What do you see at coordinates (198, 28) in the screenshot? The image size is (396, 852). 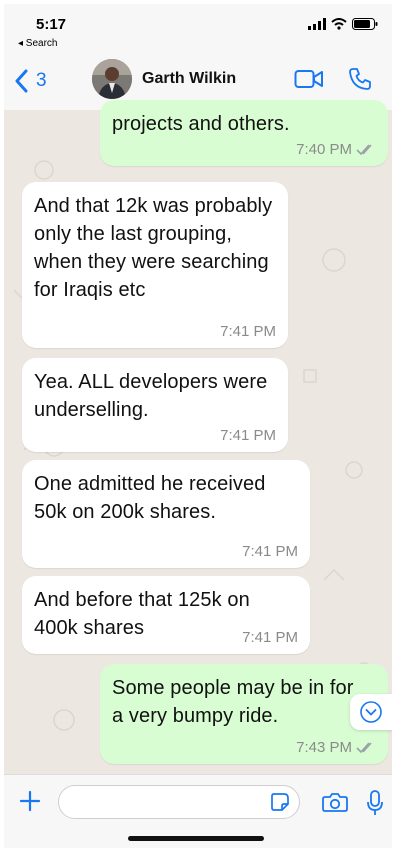 I see `status-bar: 5:17 ◂ Search` at bounding box center [198, 28].